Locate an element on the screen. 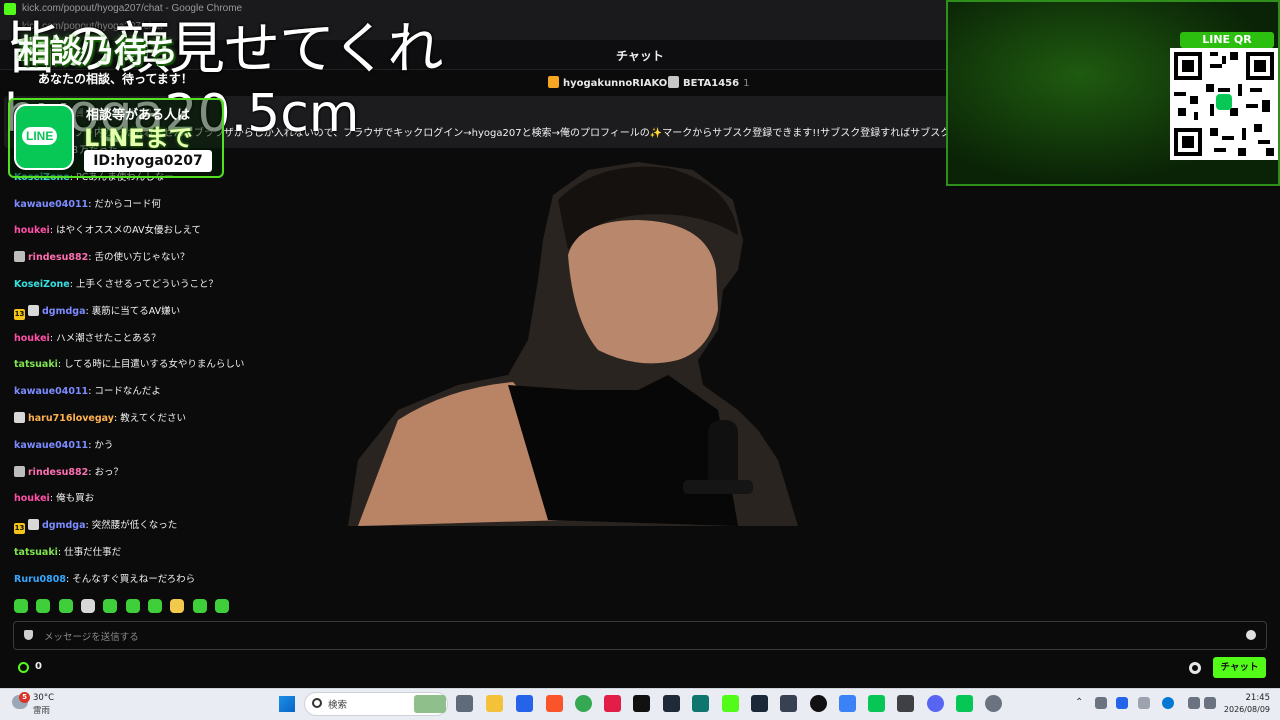 The image size is (1280, 720). top-gifter-2: BETA1456 1 is located at coordinates (708, 82).